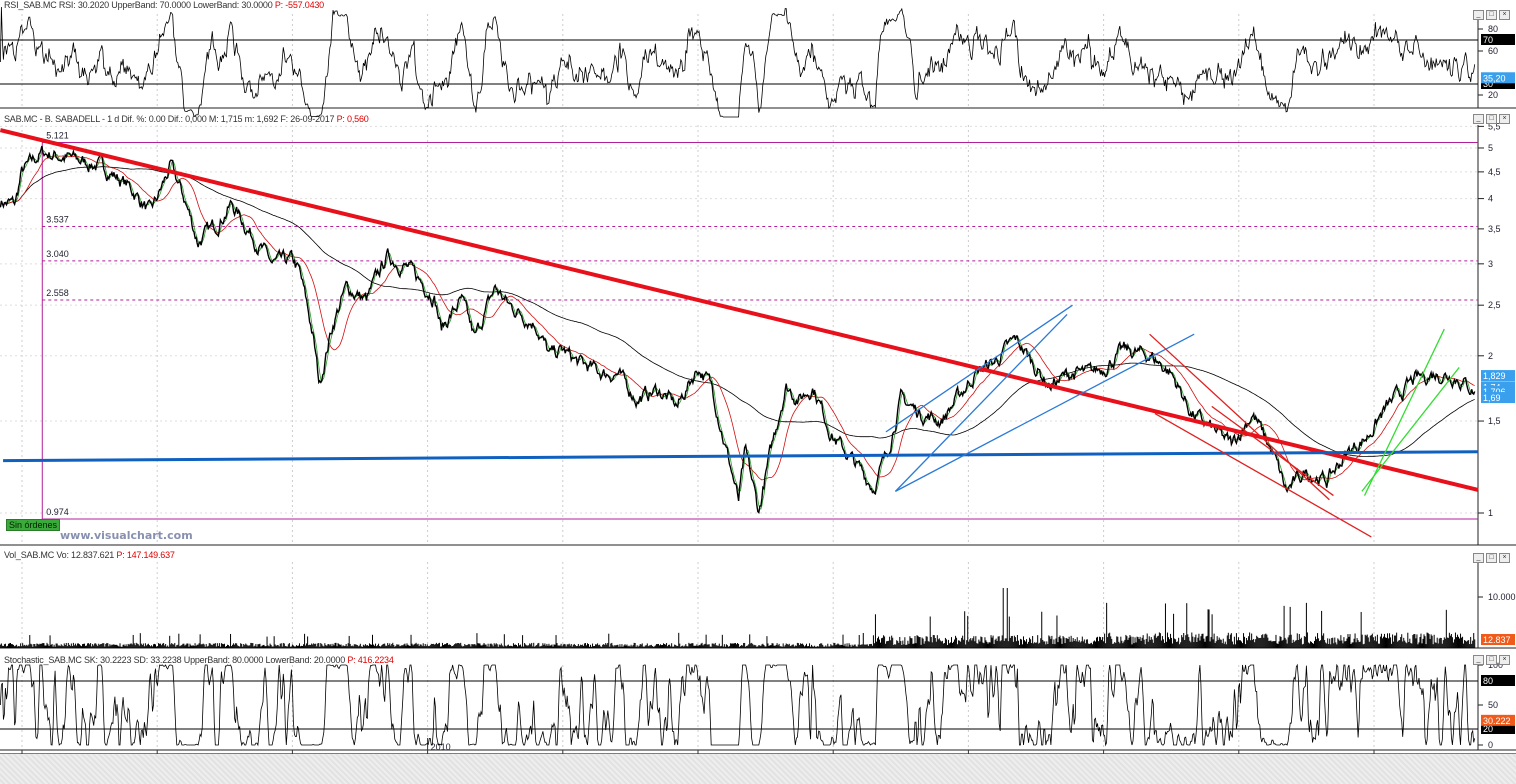  I want to click on price-tick-label: 1,5, so click(1494, 421).